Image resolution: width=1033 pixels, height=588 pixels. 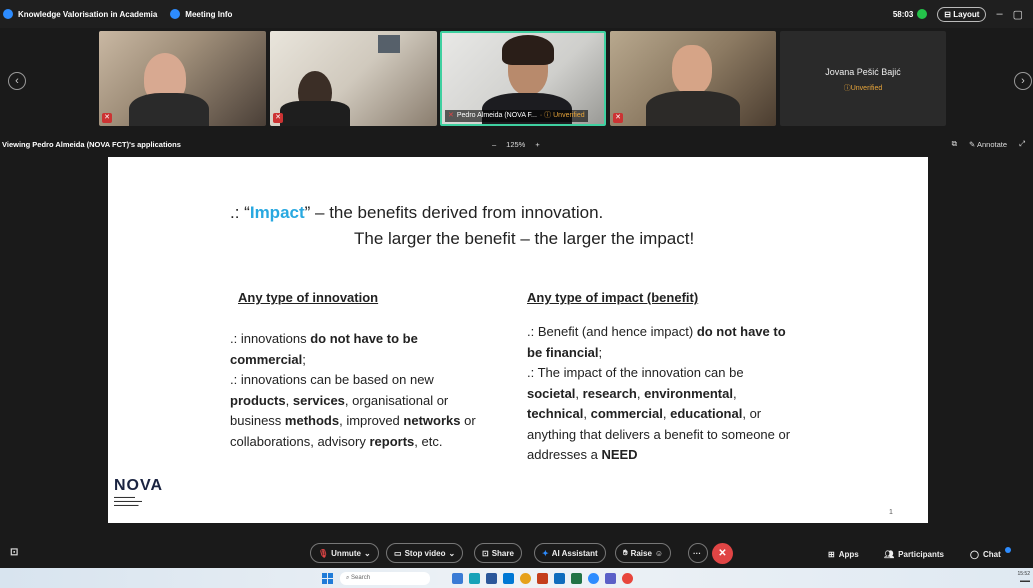 What do you see at coordinates (385, 578) in the screenshot?
I see `taskbar-search: ⌕ Search` at bounding box center [385, 578].